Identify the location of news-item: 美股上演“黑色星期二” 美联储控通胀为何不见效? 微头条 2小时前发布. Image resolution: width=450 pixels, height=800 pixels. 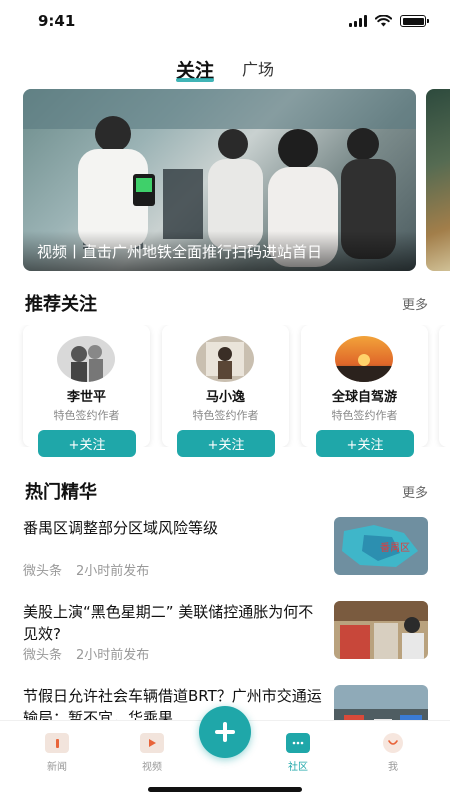
(225, 632).